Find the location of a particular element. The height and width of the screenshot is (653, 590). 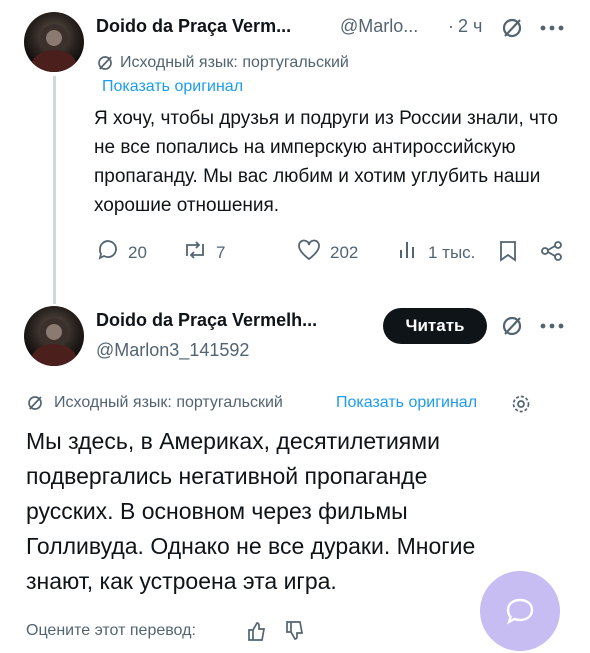

bookmark-icon is located at coordinates (508, 251).